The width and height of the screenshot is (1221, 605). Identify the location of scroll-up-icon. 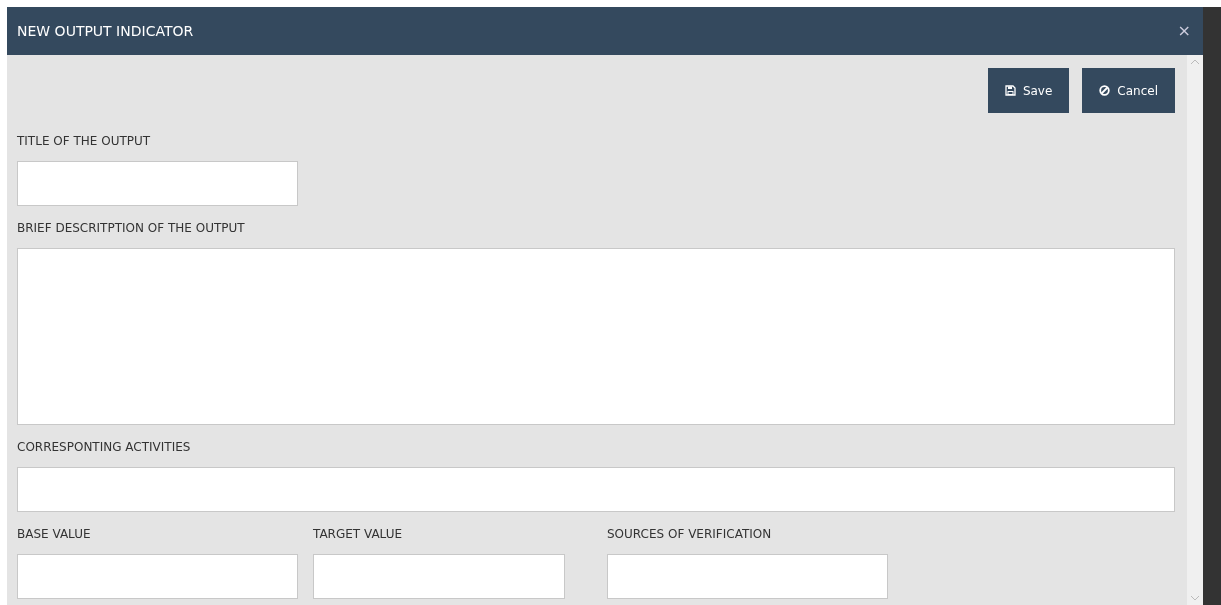
(1195, 61).